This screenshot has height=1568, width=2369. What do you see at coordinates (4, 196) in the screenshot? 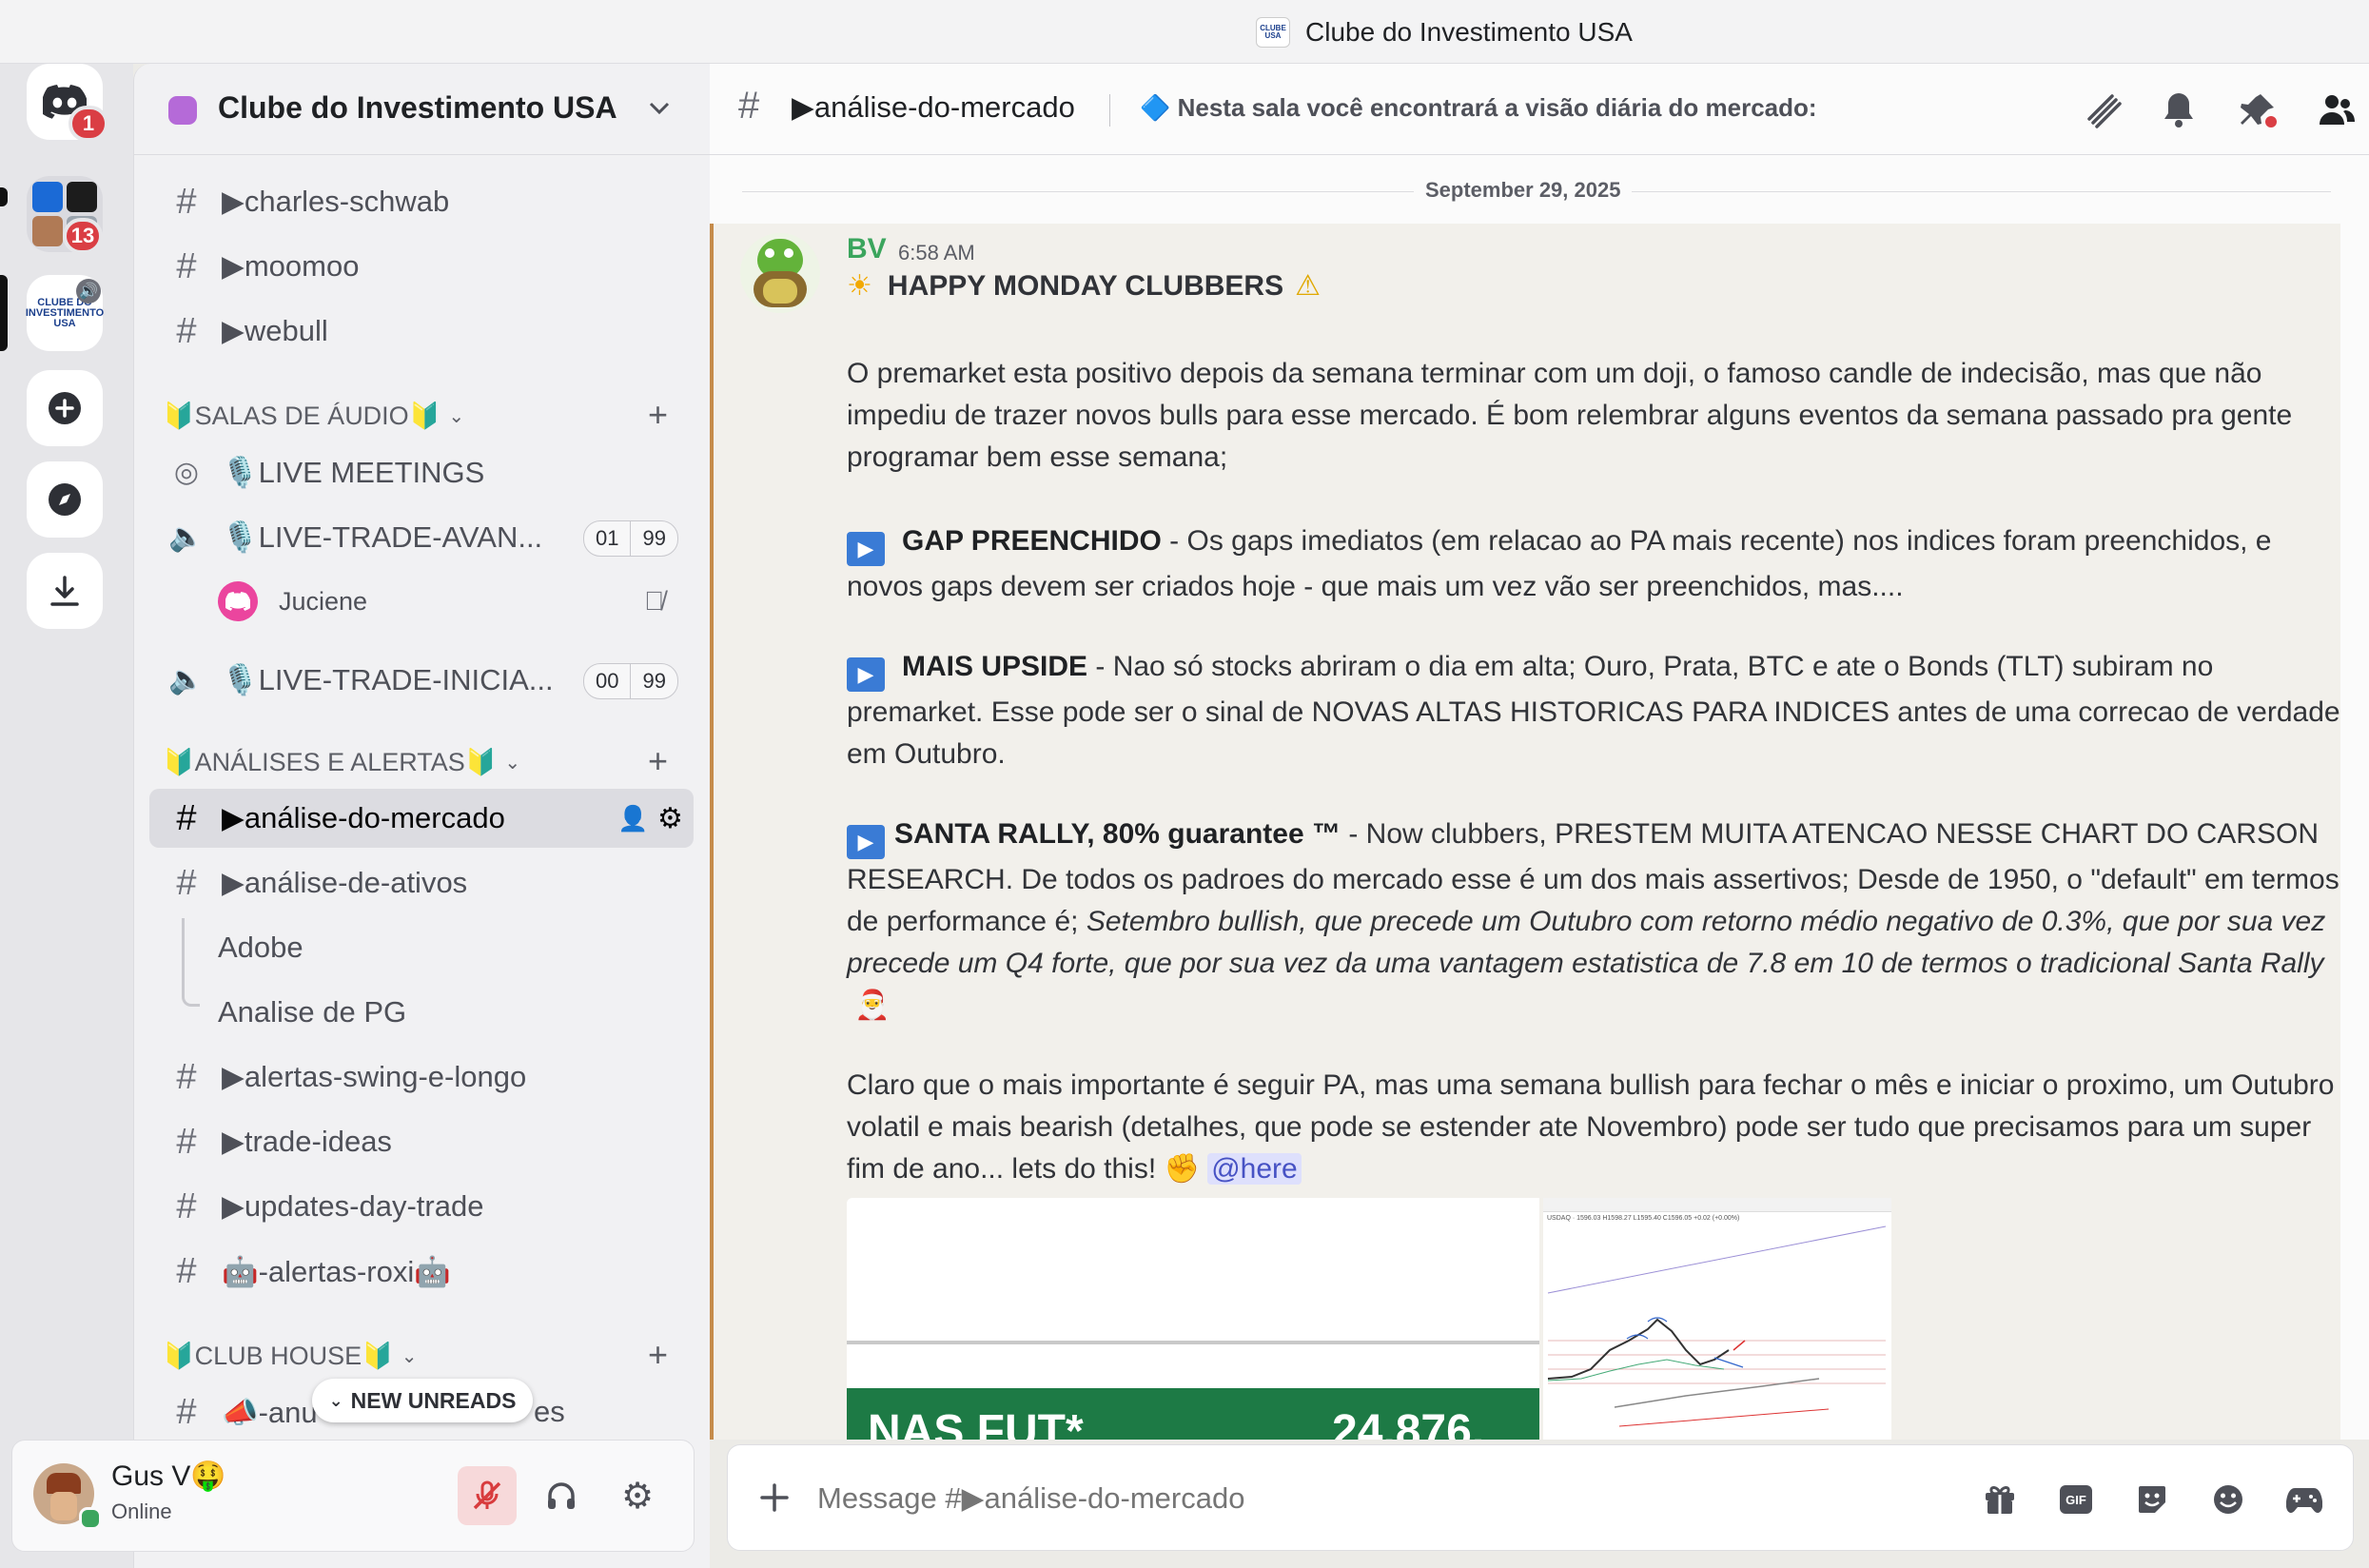
I see `unread-pill` at bounding box center [4, 196].